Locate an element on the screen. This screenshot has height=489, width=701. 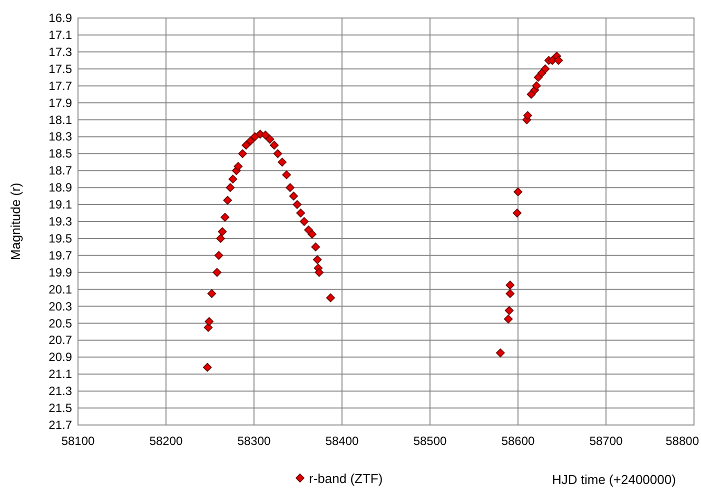
y-tick-label: 21.7 is located at coordinates (60, 425).